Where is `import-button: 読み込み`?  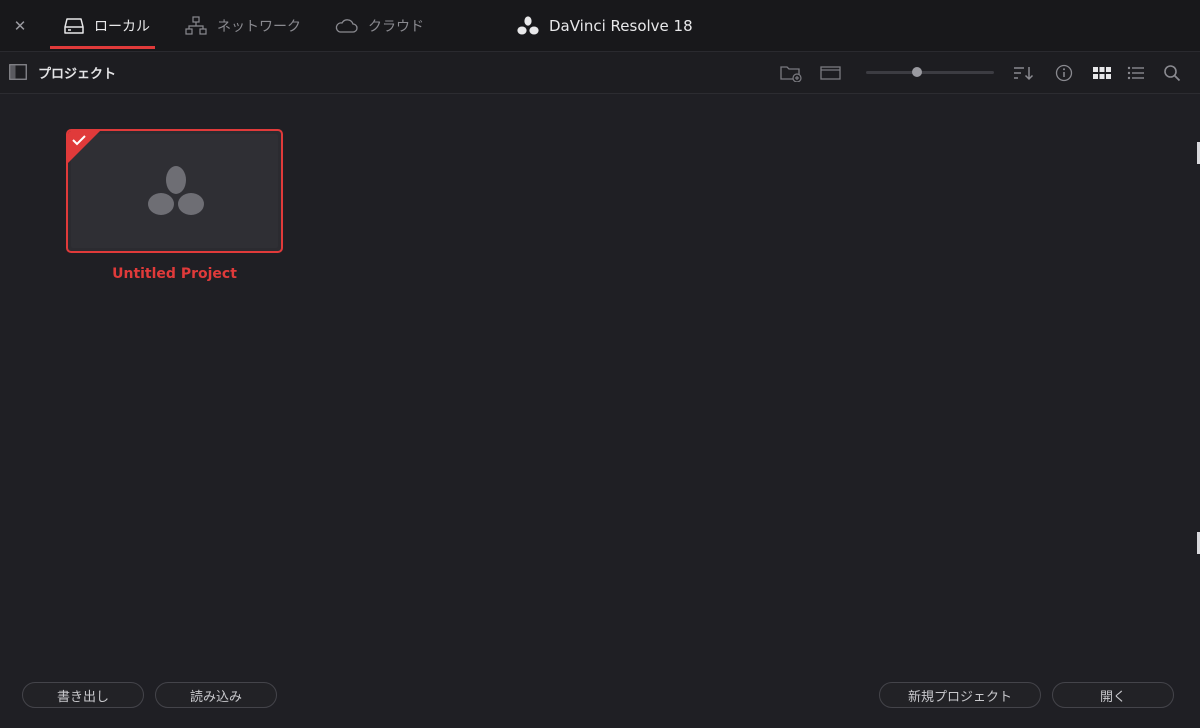
import-button: 読み込み is located at coordinates (216, 695).